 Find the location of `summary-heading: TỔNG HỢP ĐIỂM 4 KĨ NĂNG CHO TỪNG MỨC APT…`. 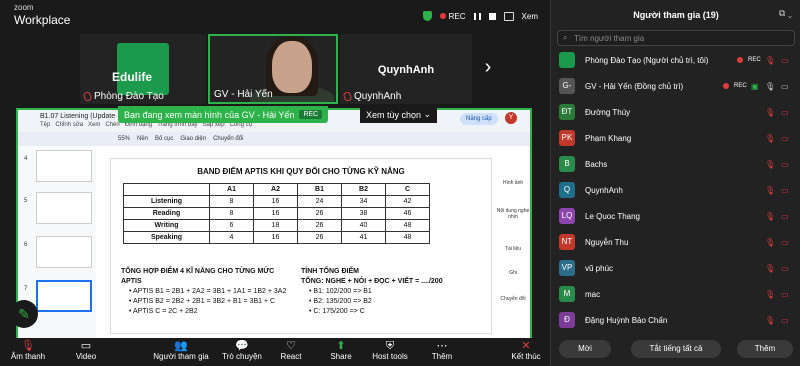

summary-heading: TỔNG HỢP ĐIỂM 4 KĨ NĂNG CHO TỪNG MỨC APT… is located at coordinates (198, 276).